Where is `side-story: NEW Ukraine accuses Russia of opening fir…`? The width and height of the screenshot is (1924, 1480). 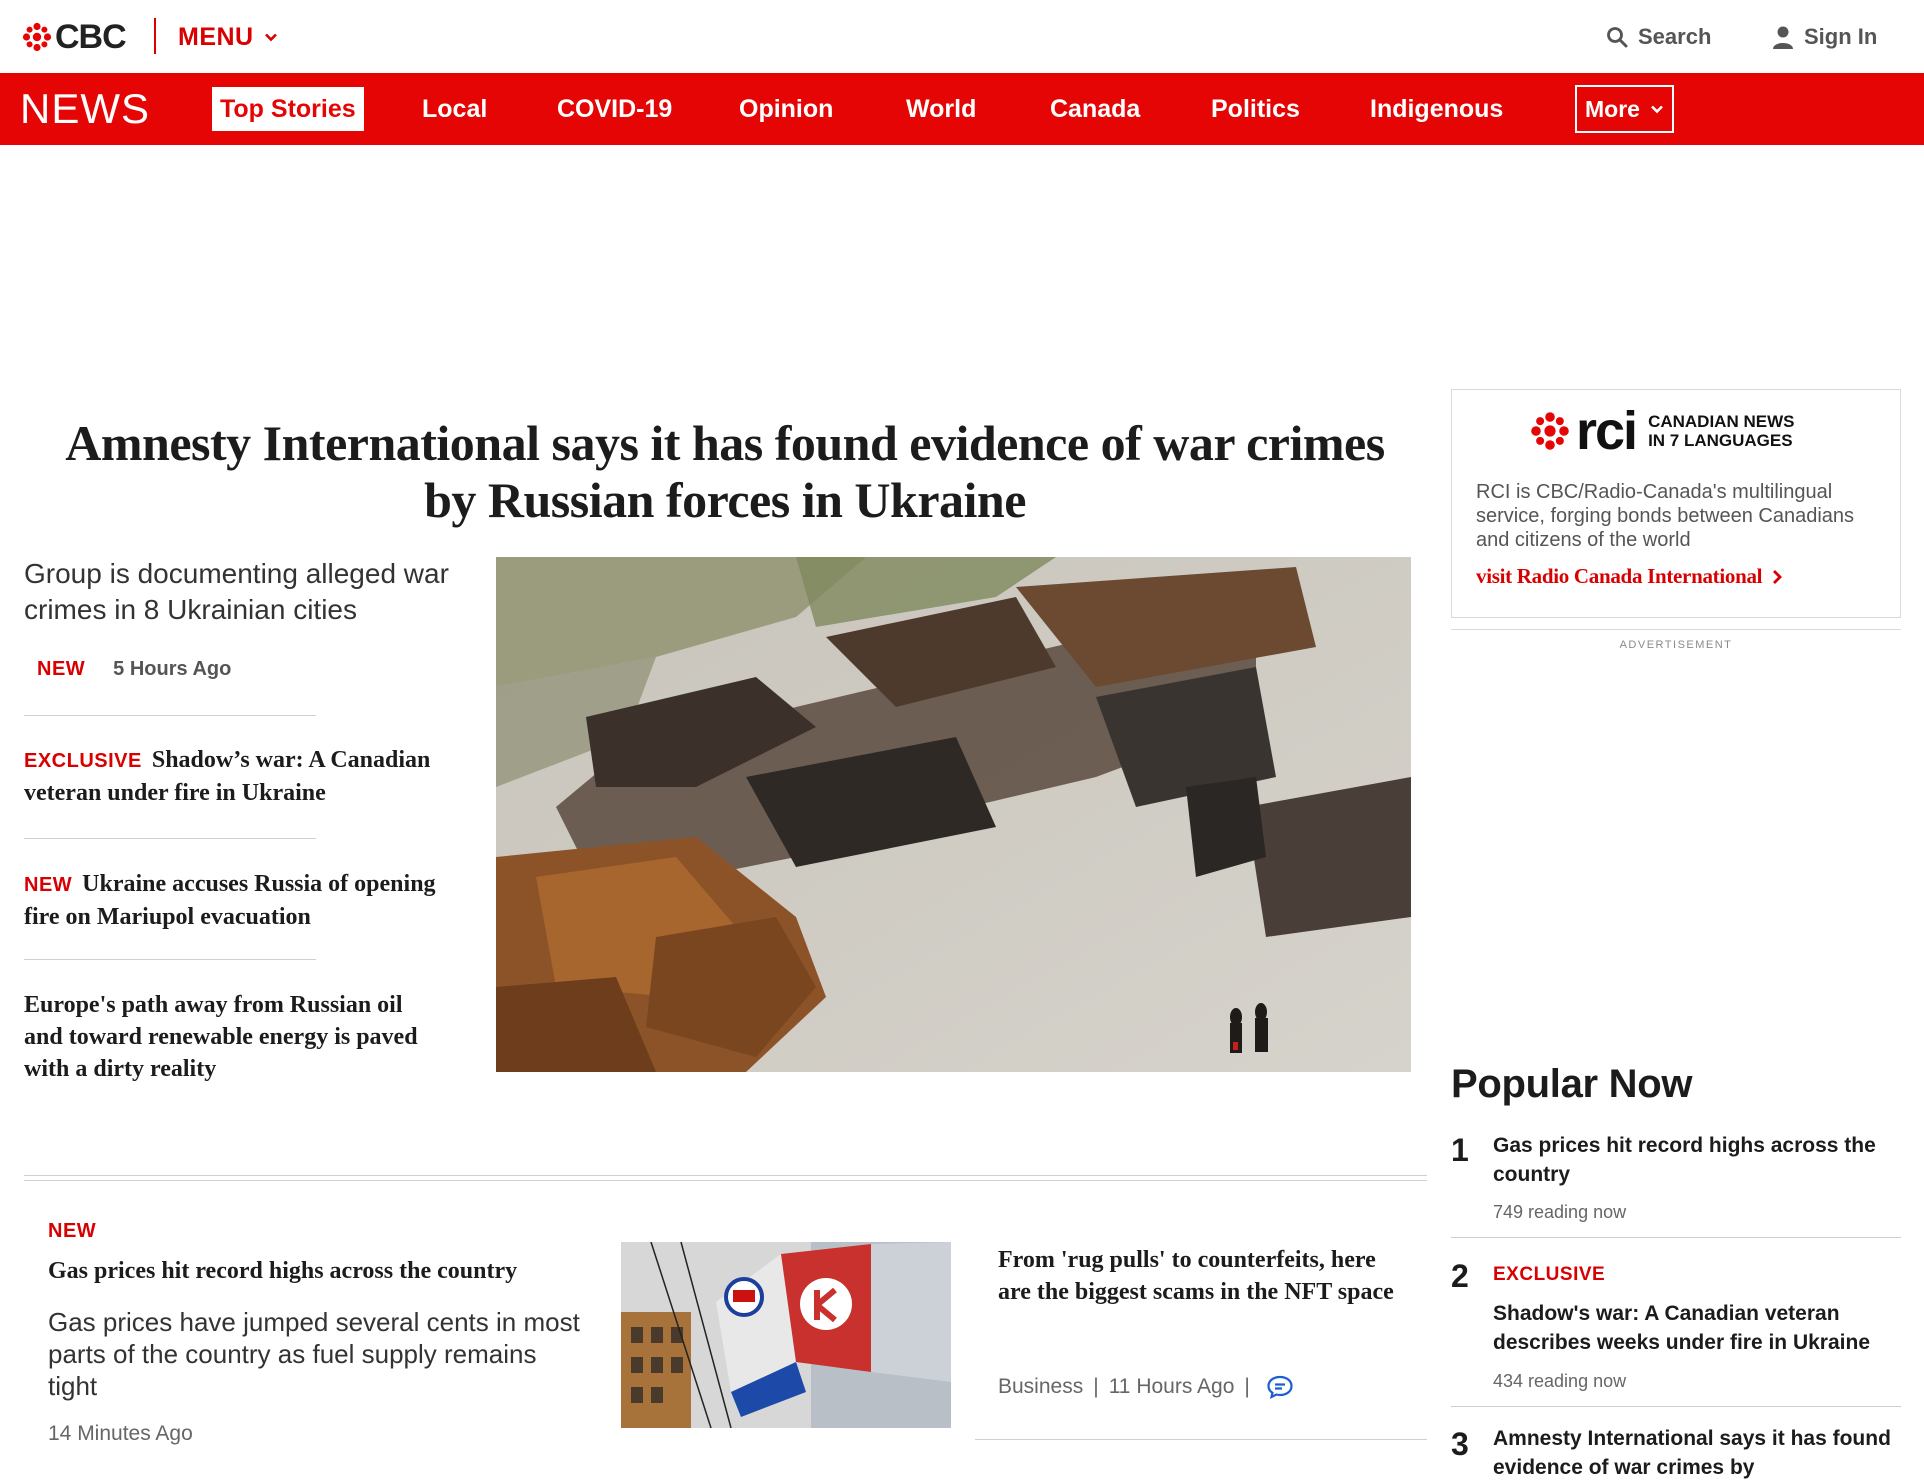 side-story: NEW Ukraine accuses Russia of opening fir… is located at coordinates (244, 900).